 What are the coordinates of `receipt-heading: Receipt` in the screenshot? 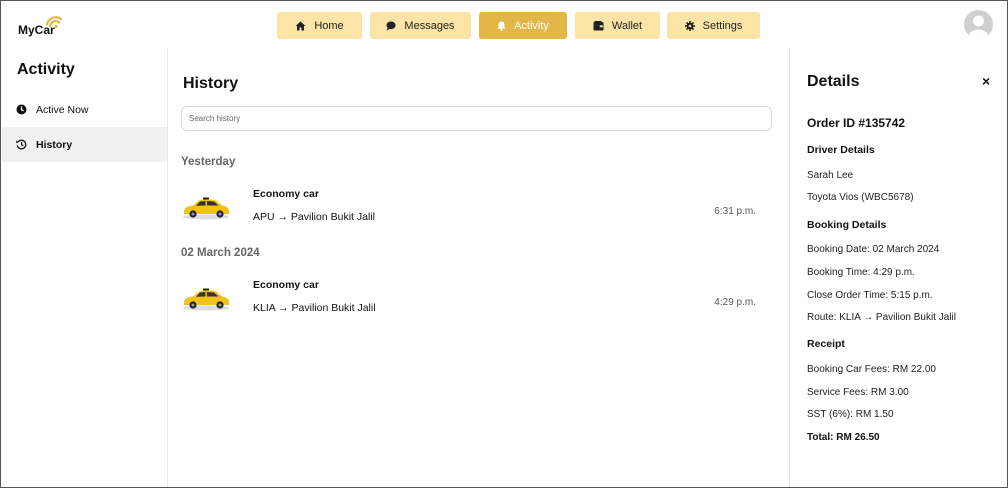 It's located at (826, 344).